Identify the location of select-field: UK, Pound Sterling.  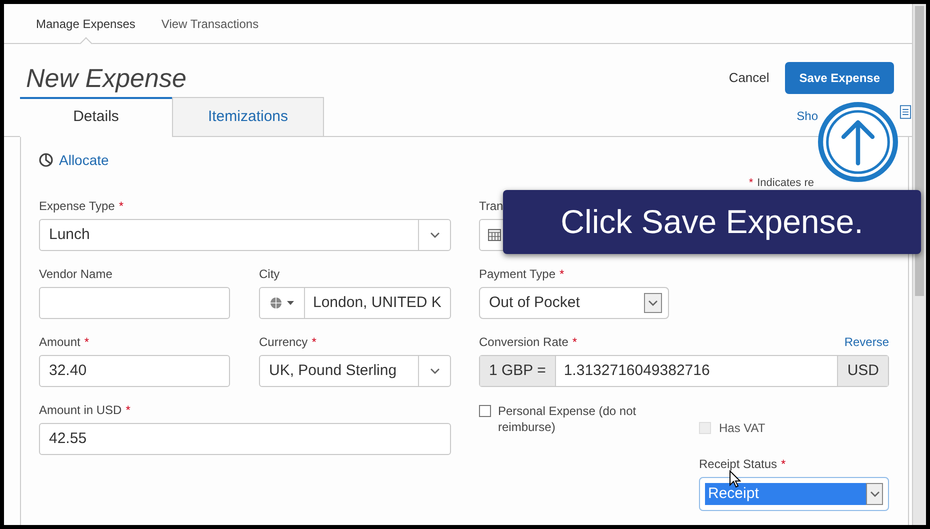
(355, 371).